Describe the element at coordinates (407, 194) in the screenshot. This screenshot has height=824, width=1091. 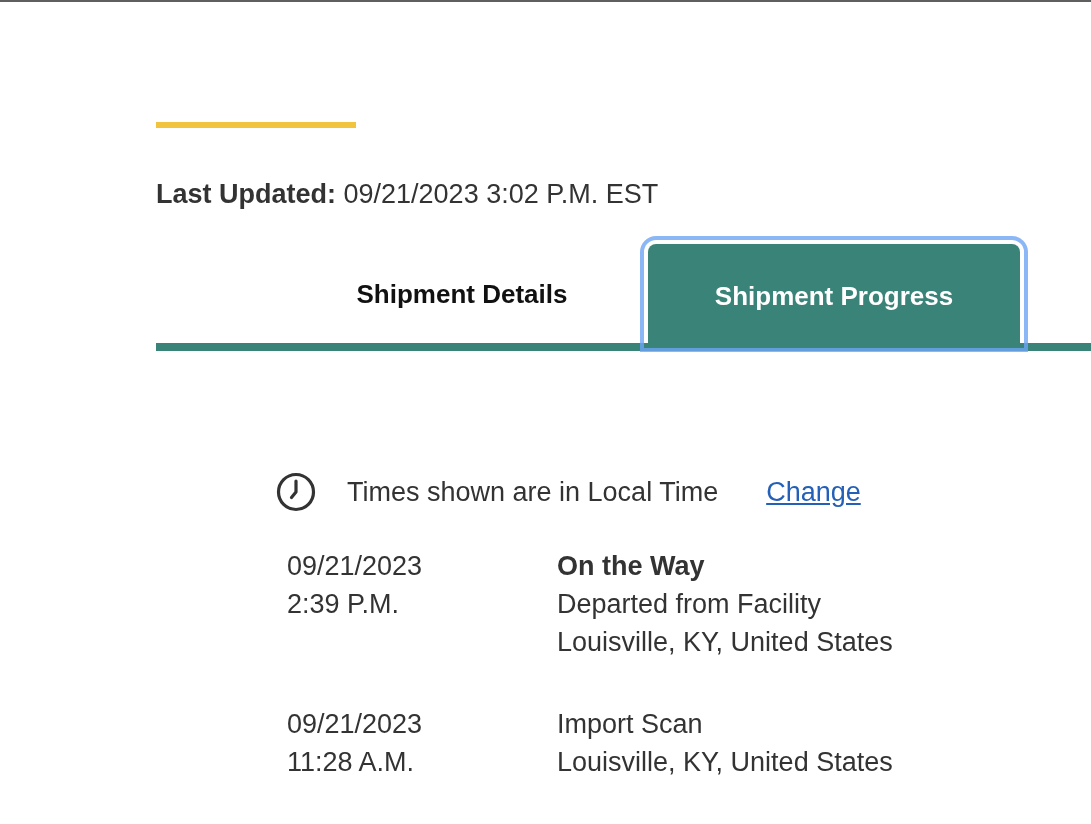
I see `last-updated-text: Last Updated: 09/21/2023 3:02 P.M. EST` at that location.